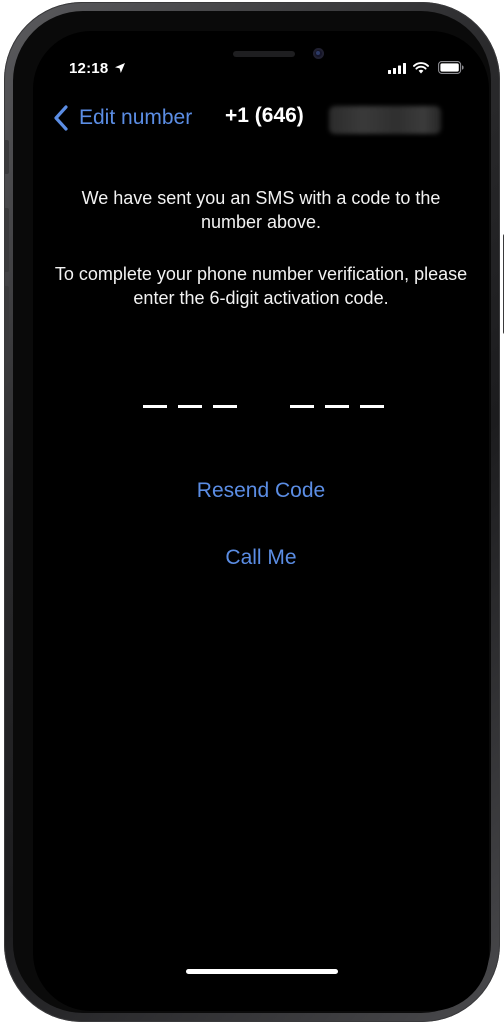  Describe the element at coordinates (397, 68) in the screenshot. I see `cellular-signal-icon` at that location.